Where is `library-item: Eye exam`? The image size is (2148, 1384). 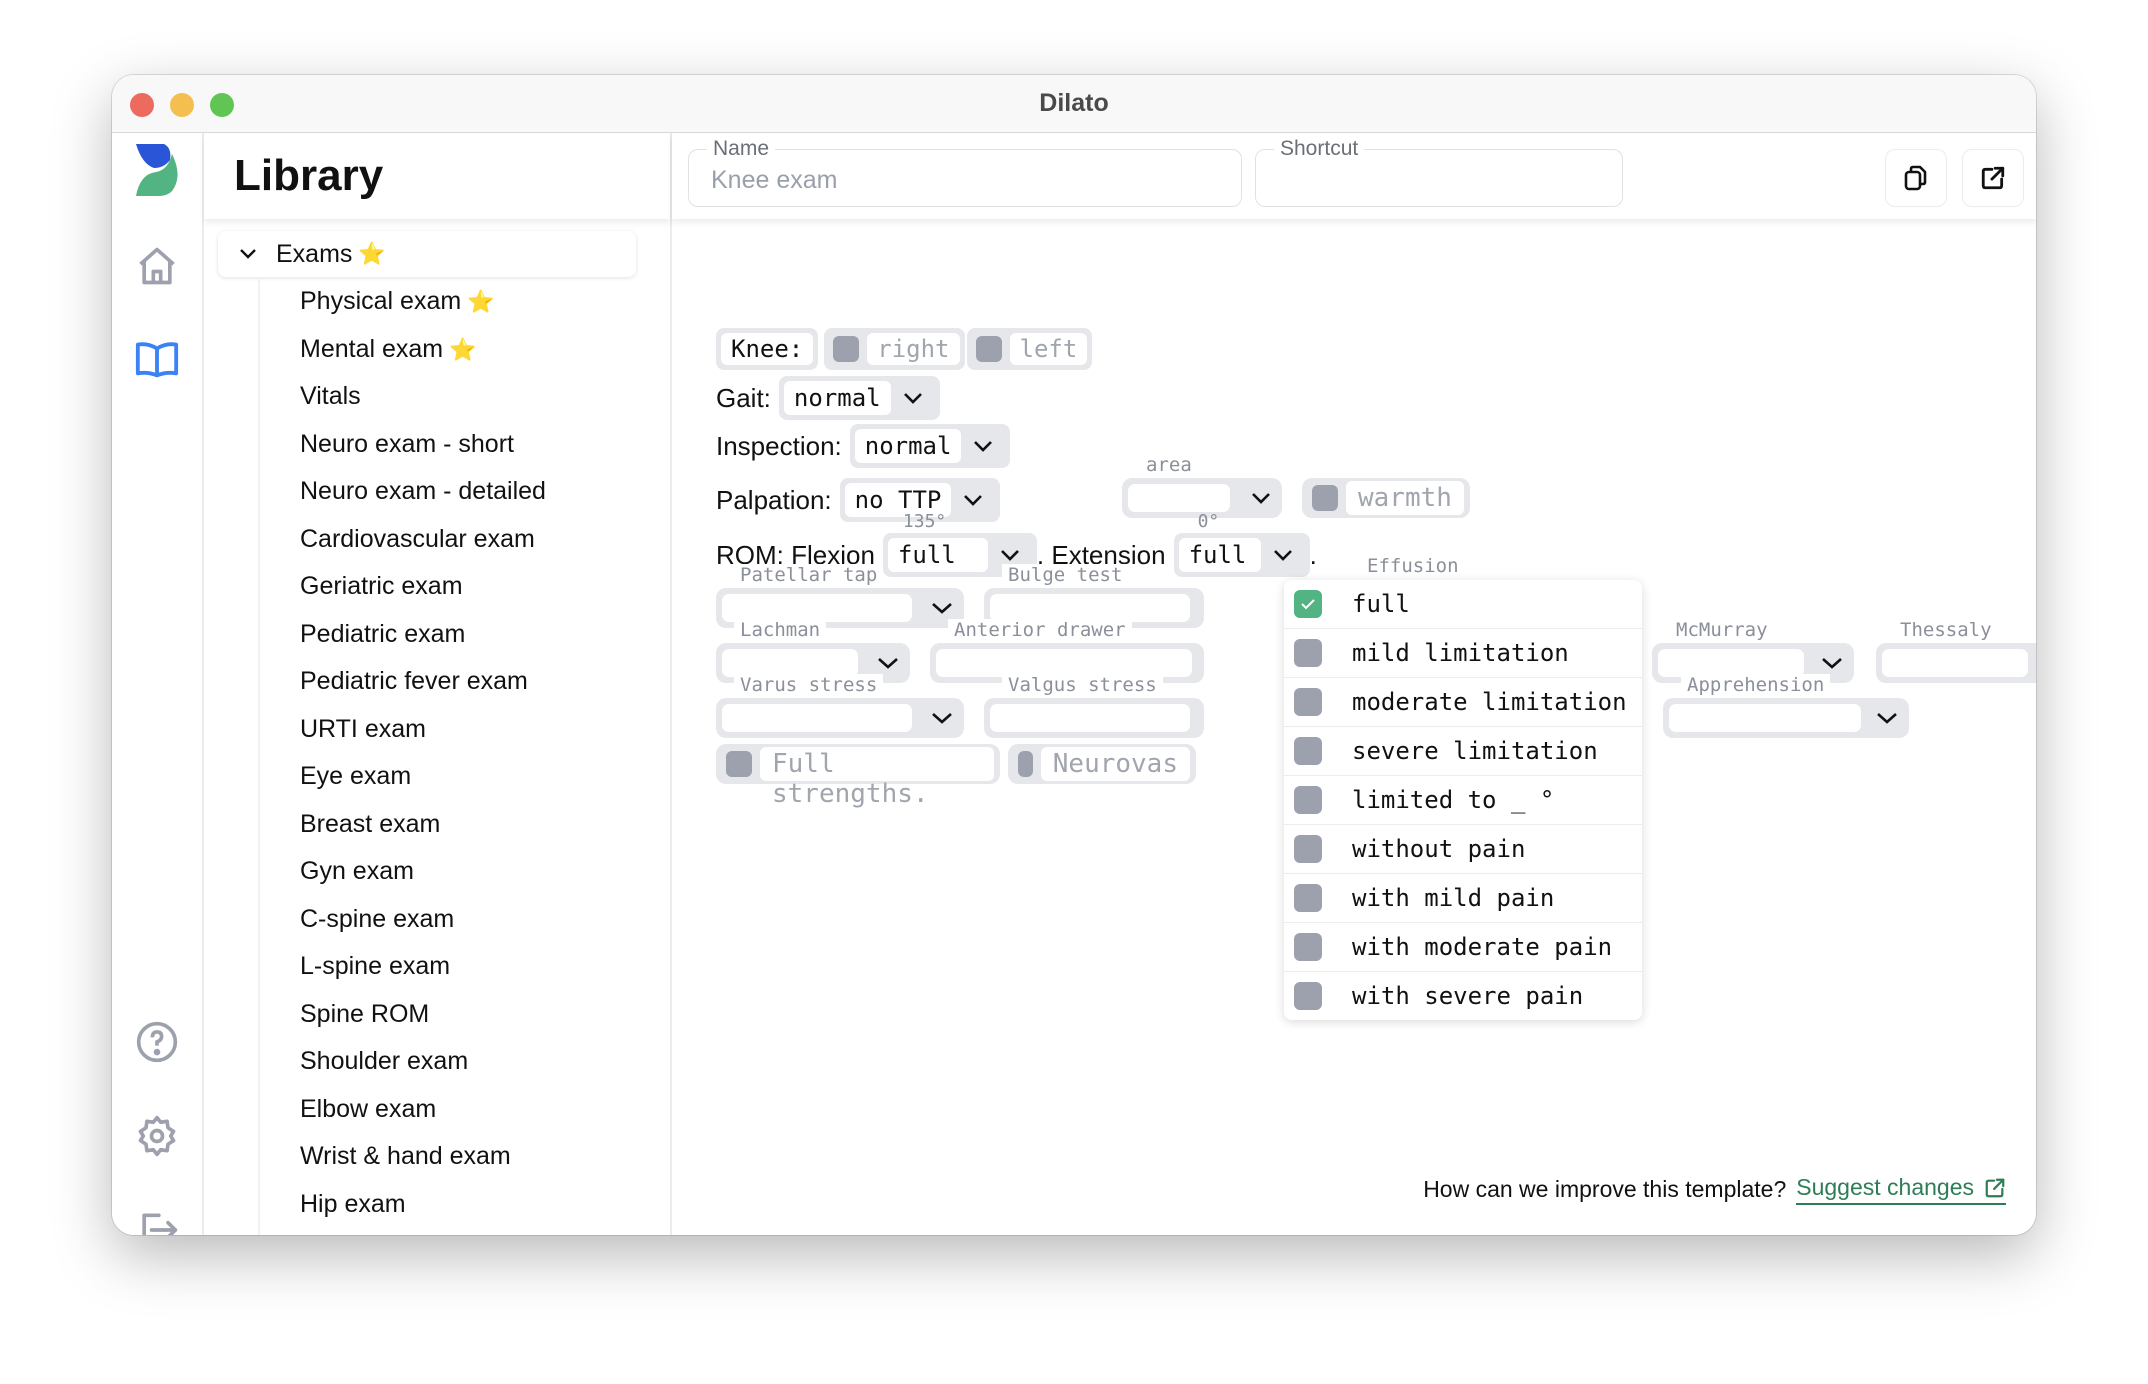 library-item: Eye exam is located at coordinates (355, 776).